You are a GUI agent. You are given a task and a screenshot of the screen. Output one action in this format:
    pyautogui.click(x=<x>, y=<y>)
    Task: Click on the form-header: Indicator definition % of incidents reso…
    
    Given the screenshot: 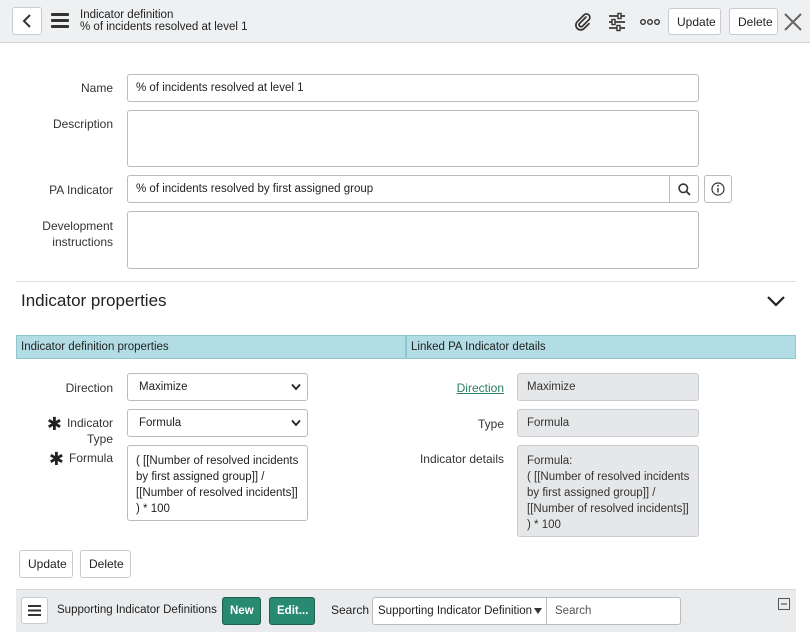 What is the action you would take?
    pyautogui.click(x=405, y=21)
    